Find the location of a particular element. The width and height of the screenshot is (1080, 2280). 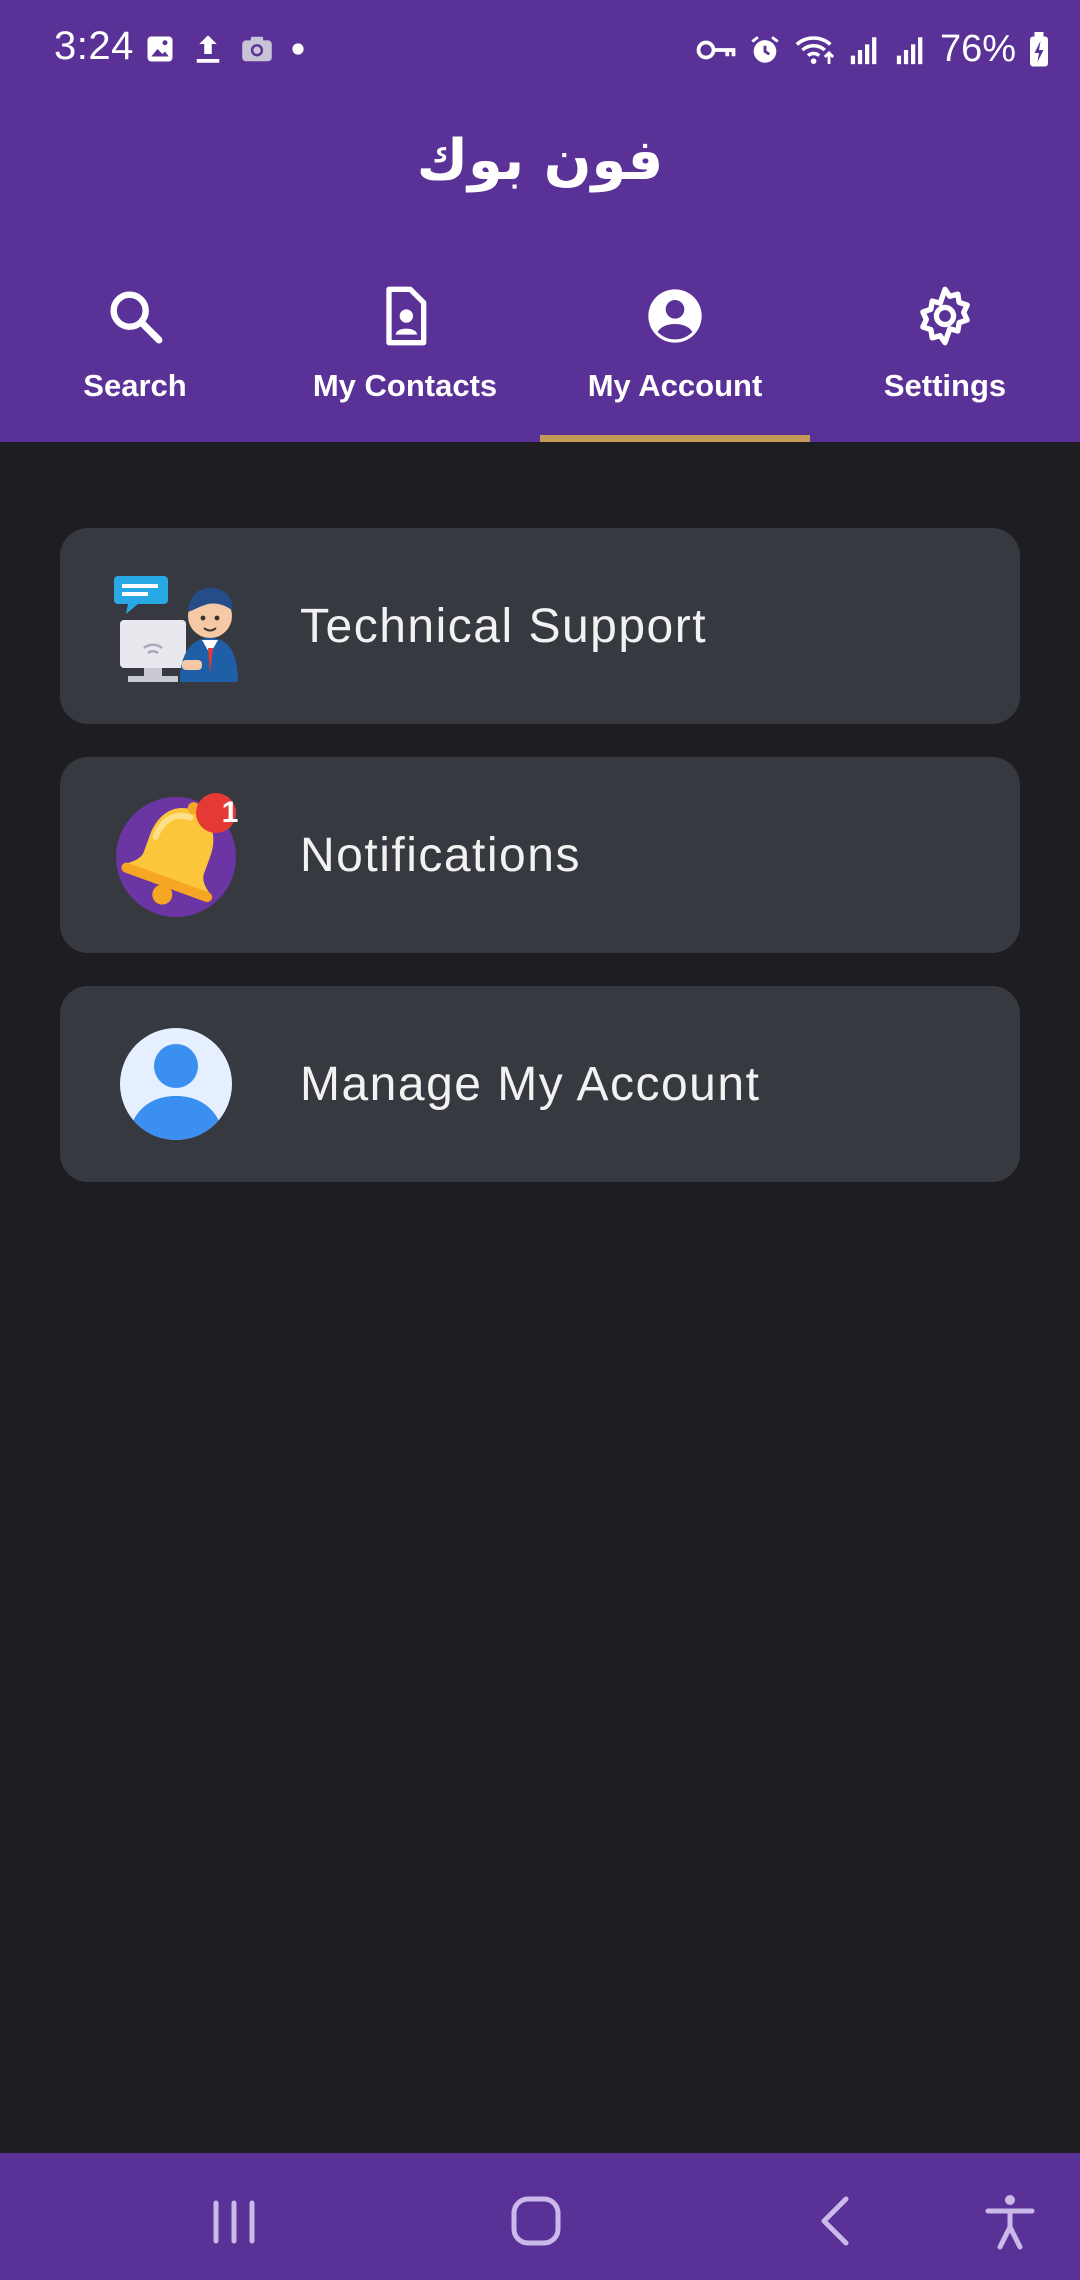

notification-badge: 1 is located at coordinates (230, 812).